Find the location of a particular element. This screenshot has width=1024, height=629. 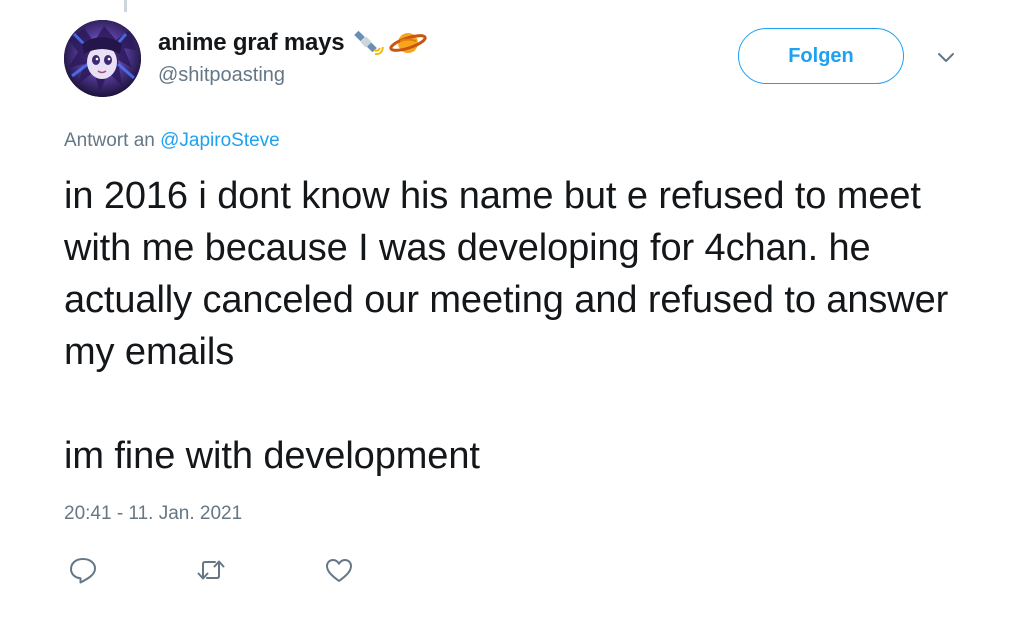

thread-connector-line is located at coordinates (125, 6).